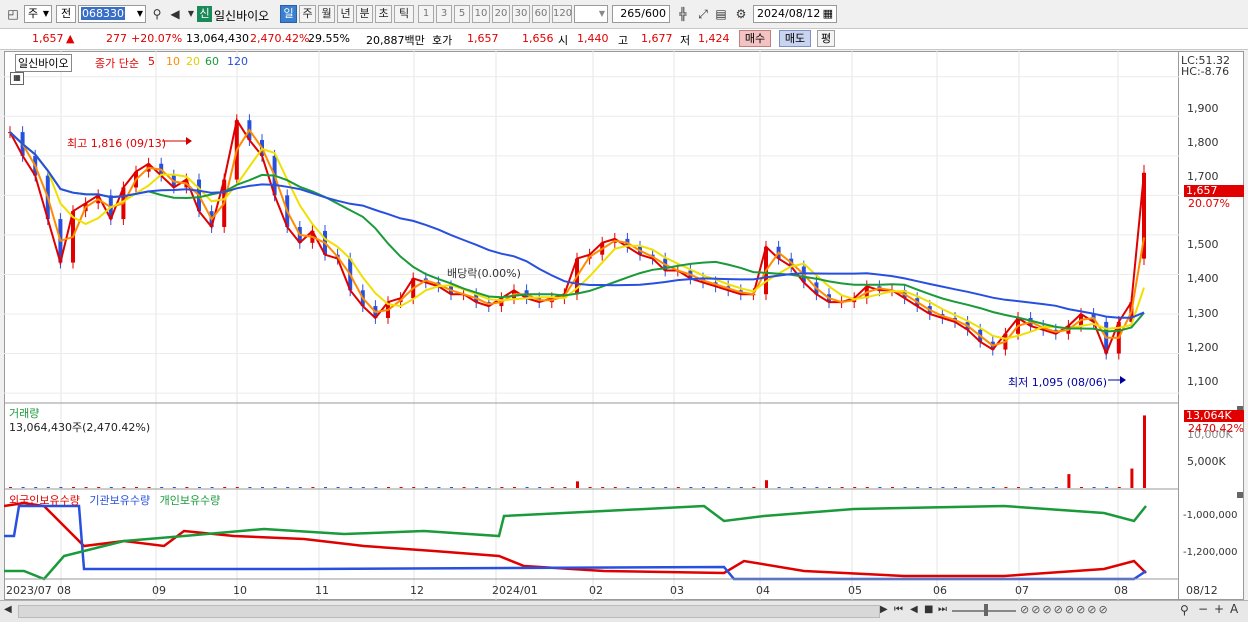 Image resolution: width=1248 pixels, height=622 pixels. Describe the element at coordinates (43, 63) in the screenshot. I see `stock-name-tag: 일신바이오` at that location.